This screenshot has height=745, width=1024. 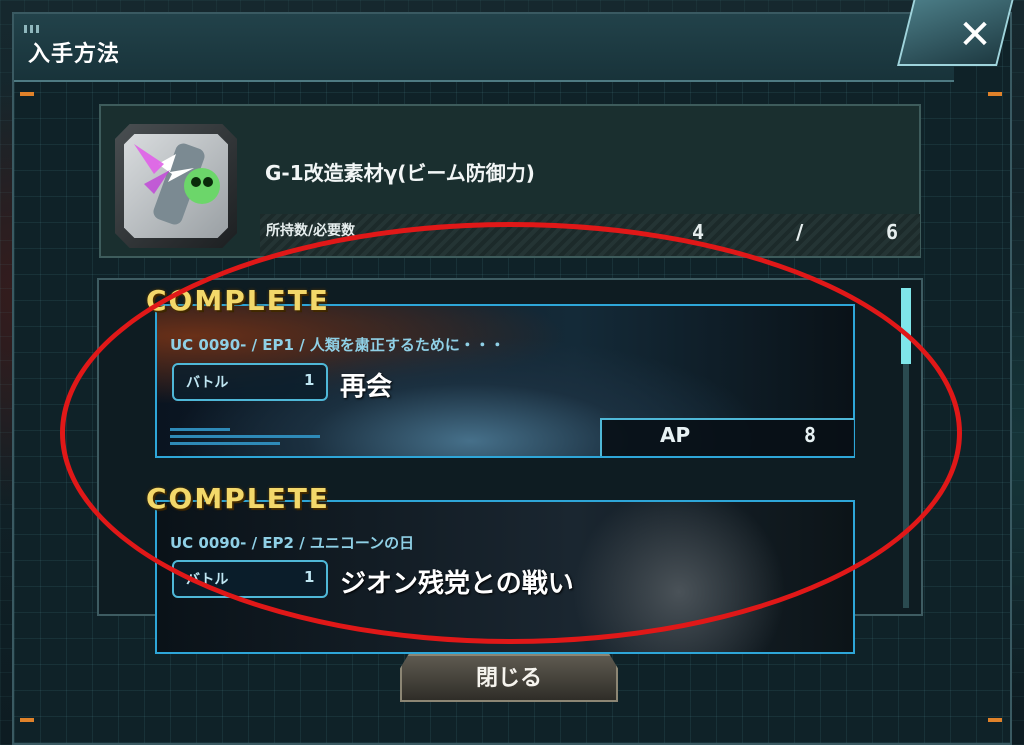 What do you see at coordinates (698, 232) in the screenshot?
I see `owned-count: 4` at bounding box center [698, 232].